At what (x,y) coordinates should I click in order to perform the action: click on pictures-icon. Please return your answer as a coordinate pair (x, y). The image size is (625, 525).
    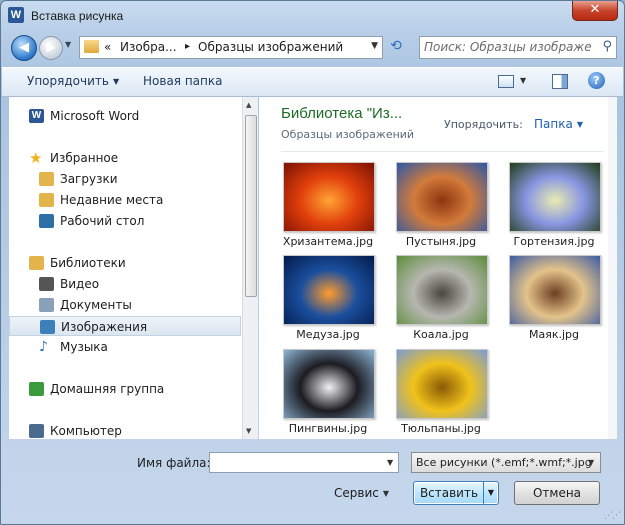
    Looking at the image, I should click on (47, 327).